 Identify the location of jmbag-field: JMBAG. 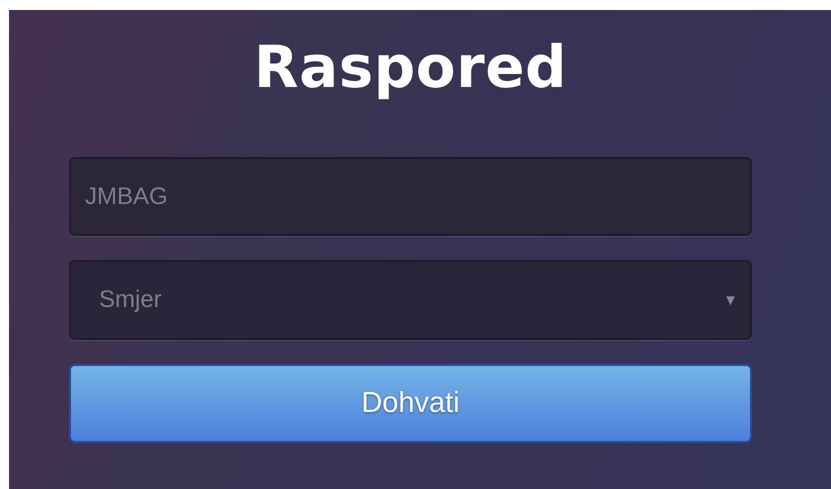
(410, 196).